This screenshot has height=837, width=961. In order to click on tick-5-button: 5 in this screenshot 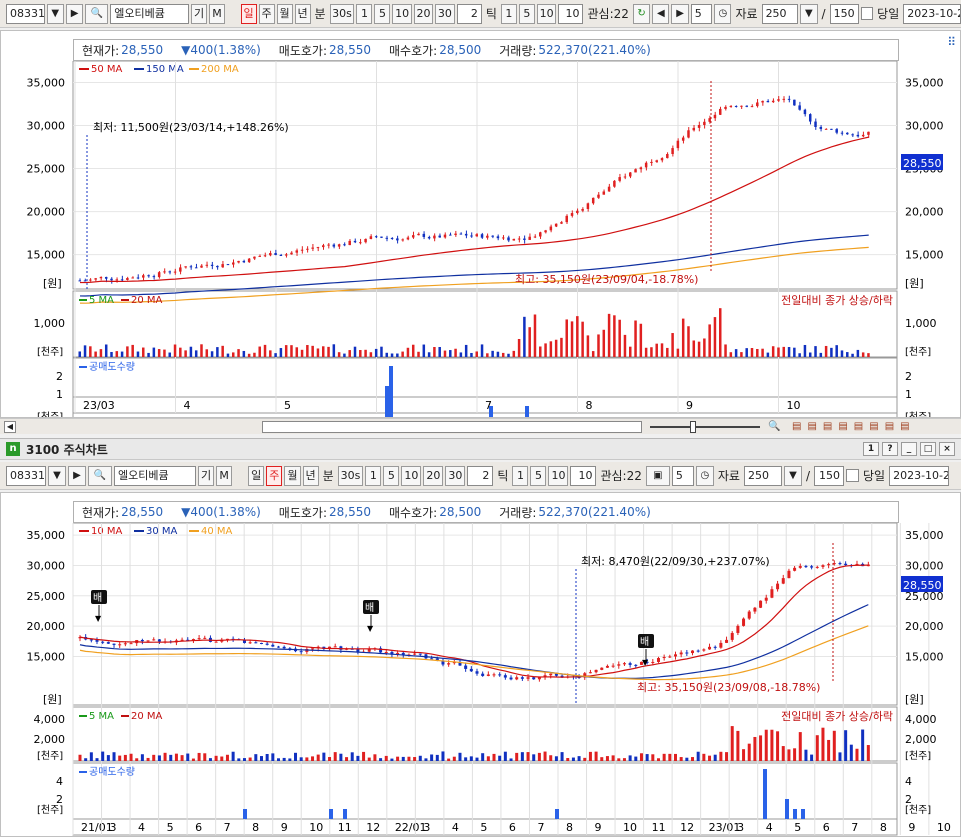, I will do `click(526, 13)`.